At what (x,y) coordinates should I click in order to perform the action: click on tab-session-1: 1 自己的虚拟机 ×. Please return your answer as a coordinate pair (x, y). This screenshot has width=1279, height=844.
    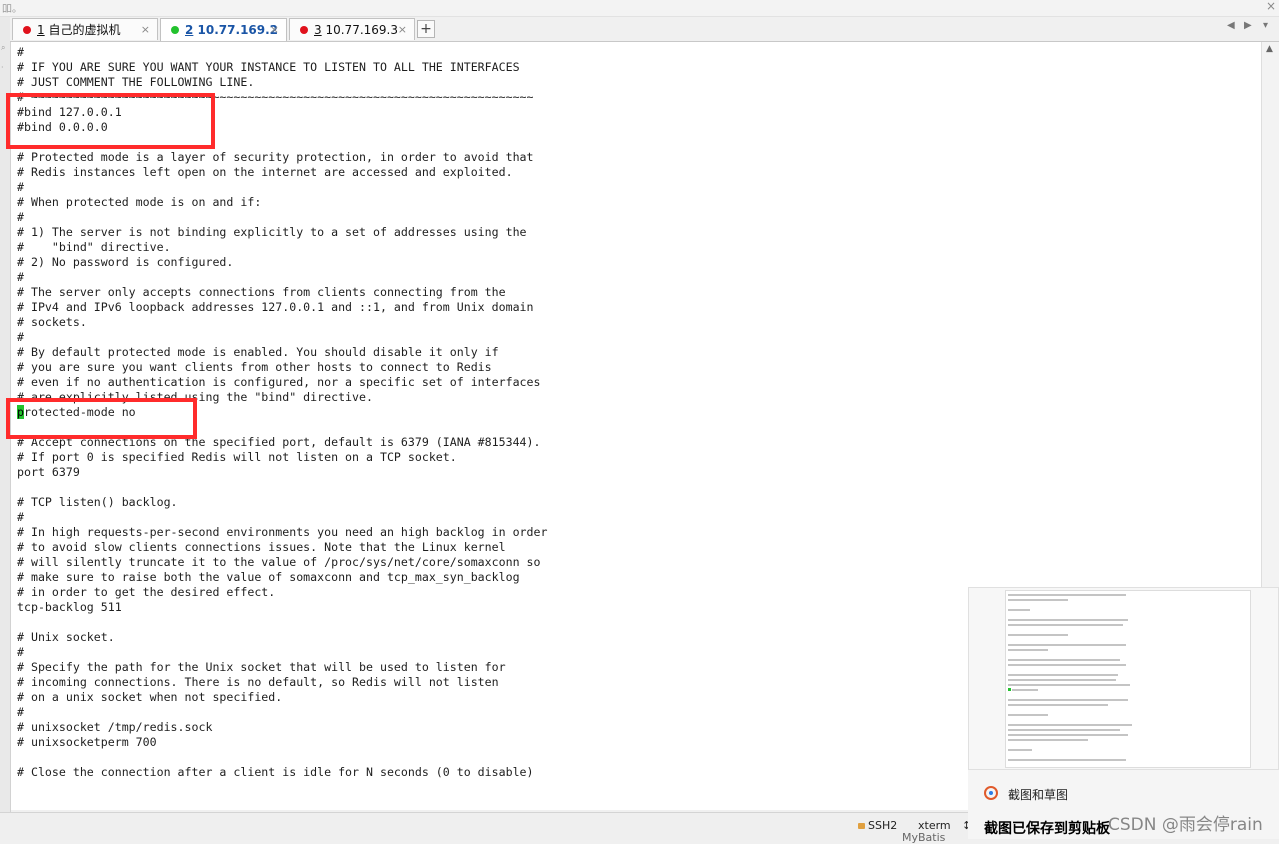
    Looking at the image, I should click on (85, 29).